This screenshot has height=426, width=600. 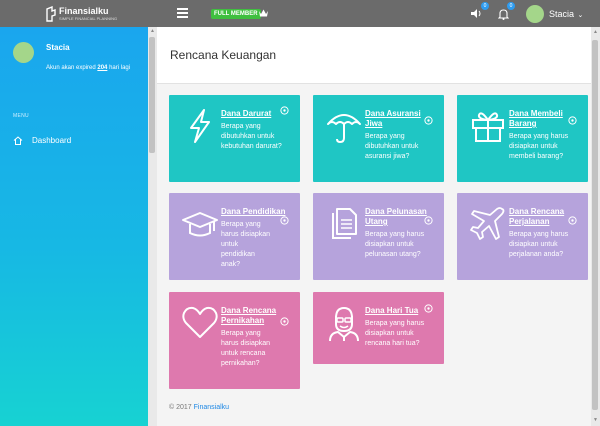 What do you see at coordinates (378, 55) in the screenshot?
I see `page-header: Rencana Keuangan` at bounding box center [378, 55].